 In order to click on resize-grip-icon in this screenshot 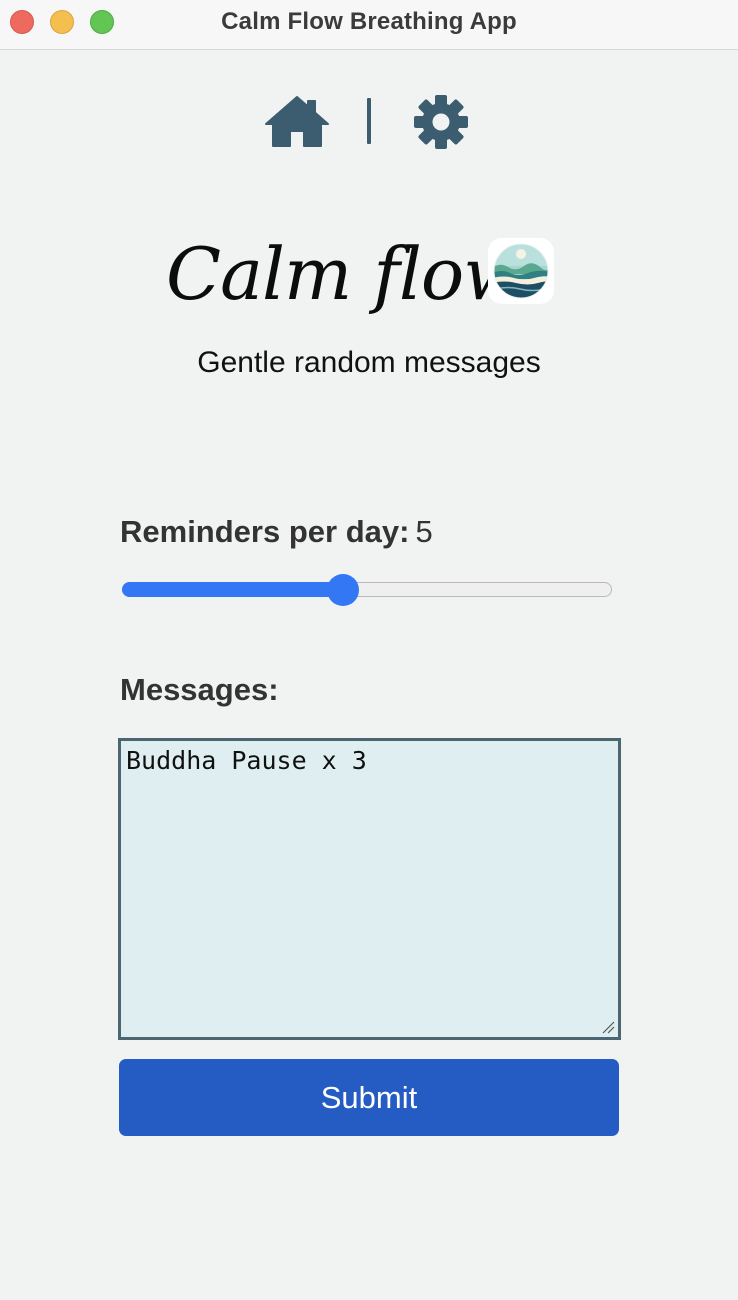, I will do `click(608, 1027)`.